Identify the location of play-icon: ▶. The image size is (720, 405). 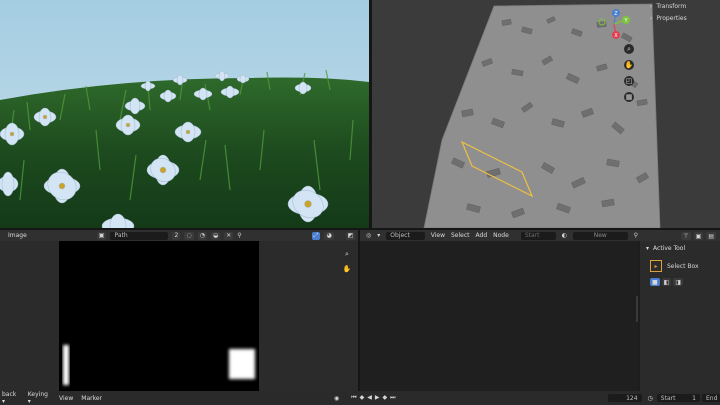
(377, 398).